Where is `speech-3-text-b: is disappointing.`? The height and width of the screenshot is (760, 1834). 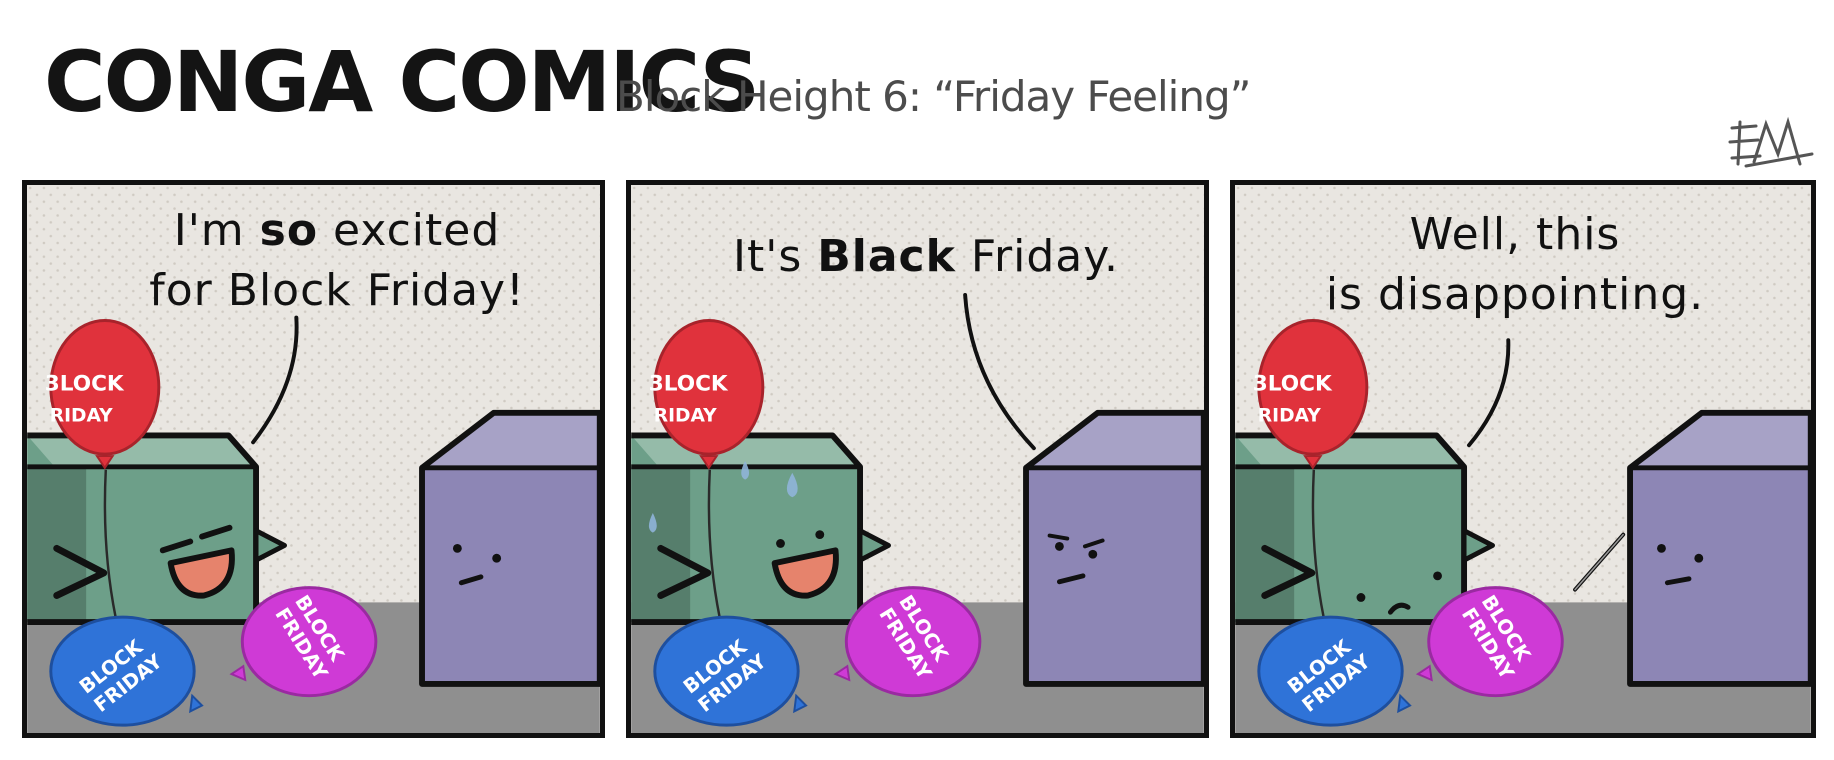
speech-3-text-b: is disappointing. is located at coordinates (1515, 294).